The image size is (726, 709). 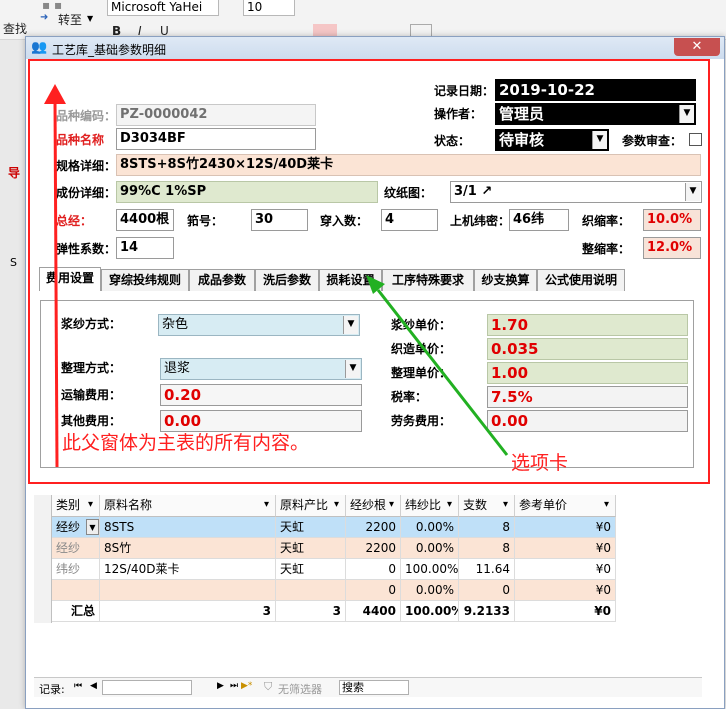 What do you see at coordinates (437, 365) in the screenshot?
I see `green-arrow` at bounding box center [437, 365].